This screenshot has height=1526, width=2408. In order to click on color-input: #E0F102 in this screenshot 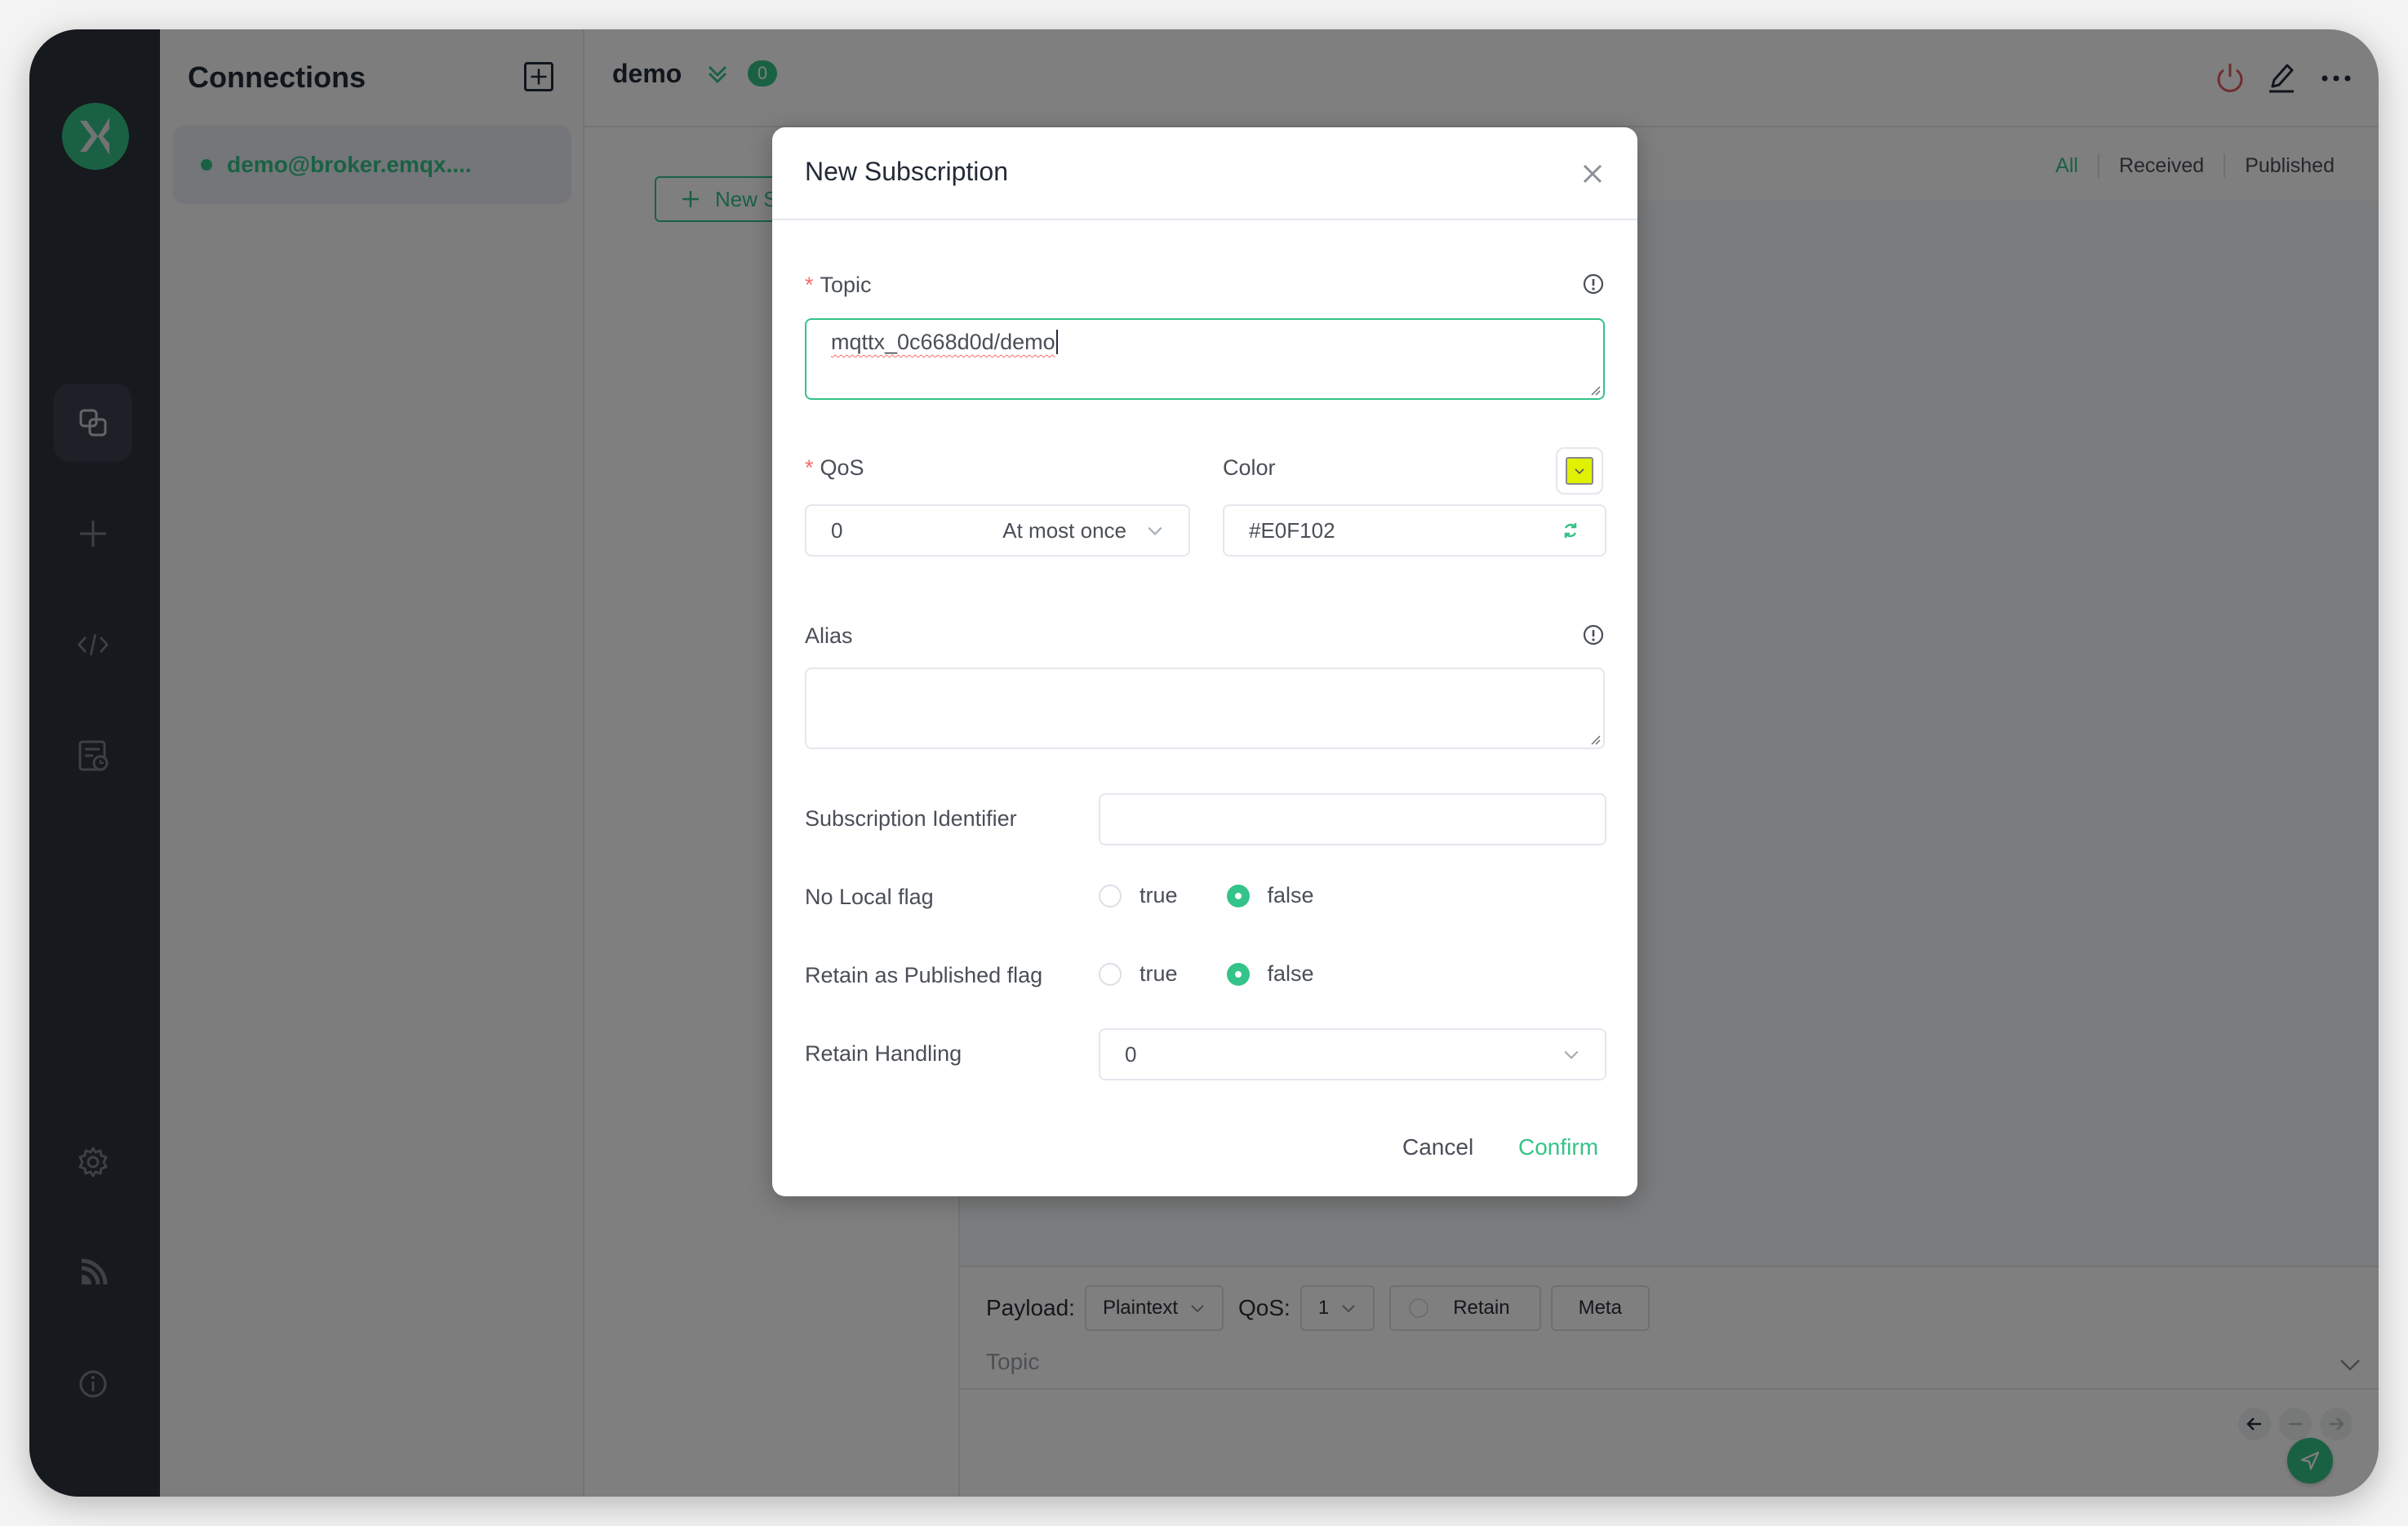, I will do `click(1414, 531)`.